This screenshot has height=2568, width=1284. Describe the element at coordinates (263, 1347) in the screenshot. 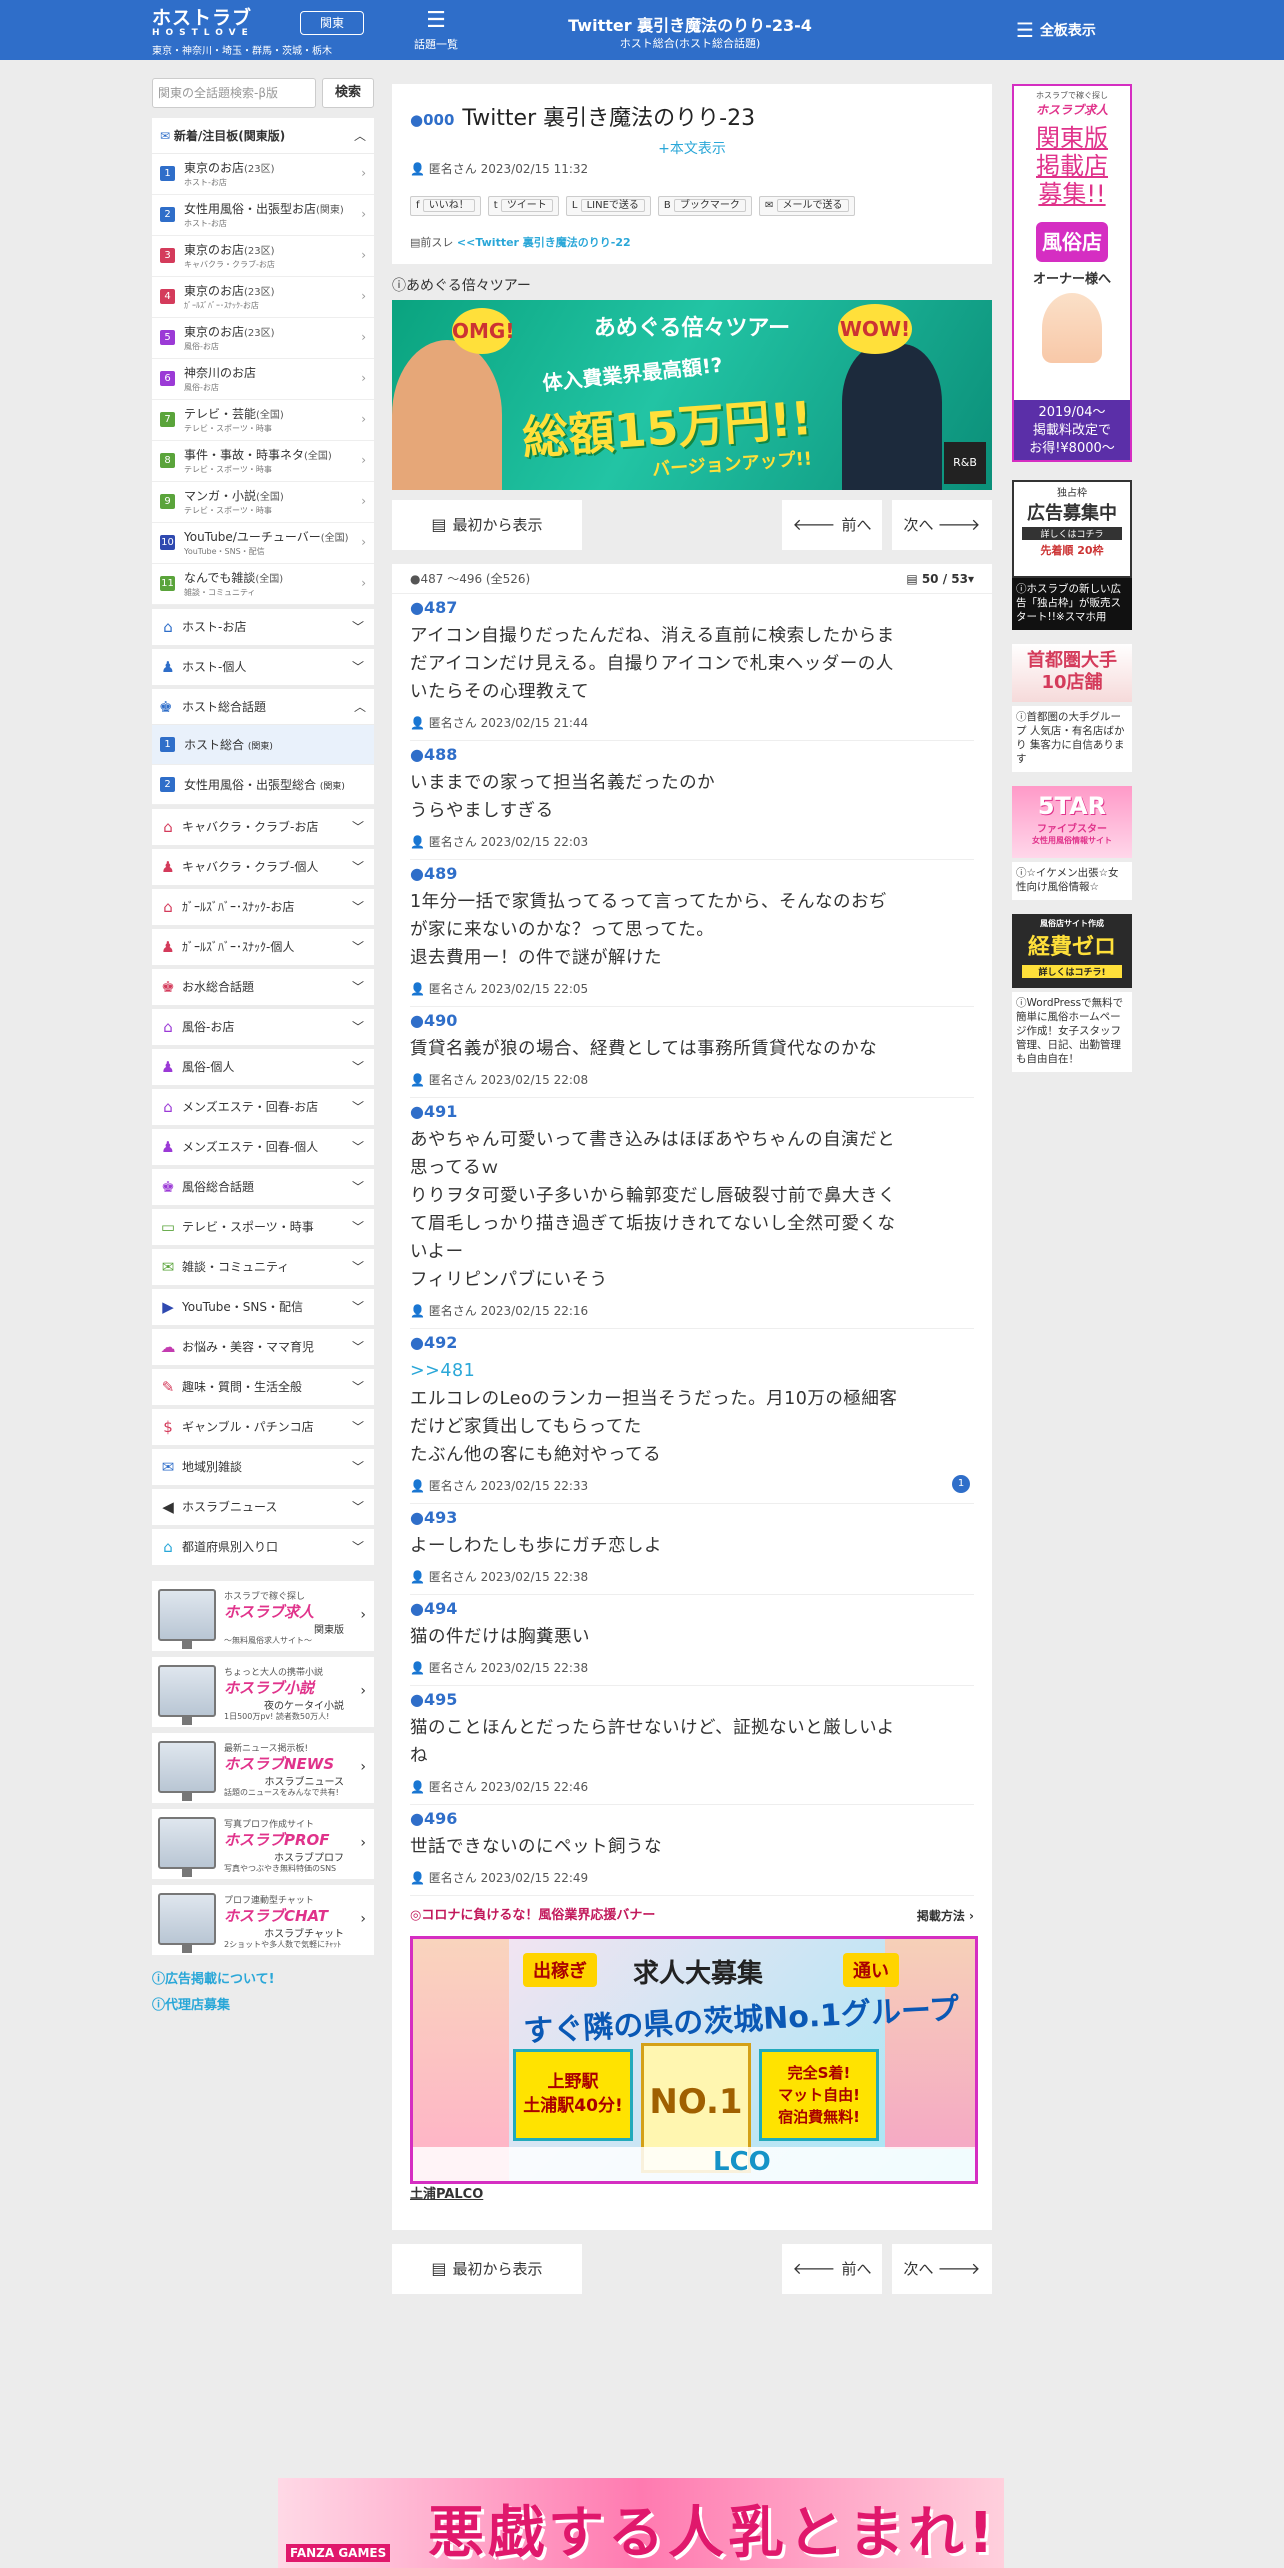

I see `category-item: ☁ お悩み・美容・ママ育児 ﹀` at that location.